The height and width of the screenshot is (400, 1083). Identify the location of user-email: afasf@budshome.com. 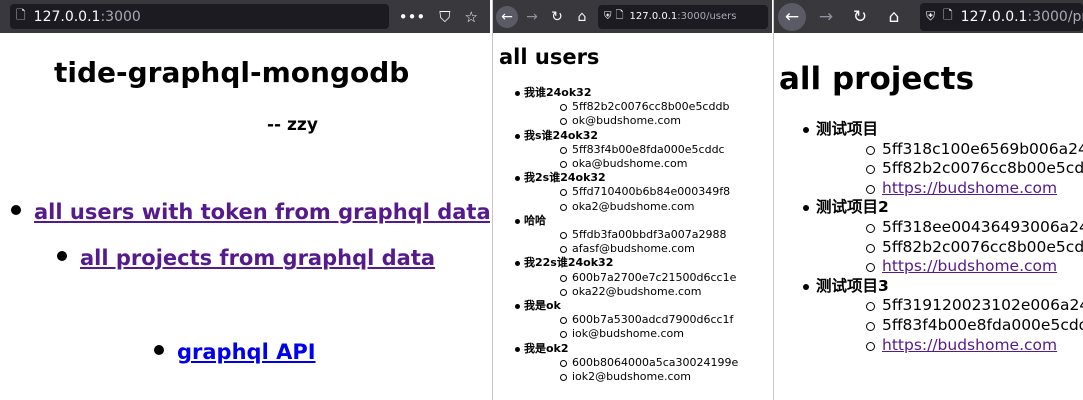
(631, 249).